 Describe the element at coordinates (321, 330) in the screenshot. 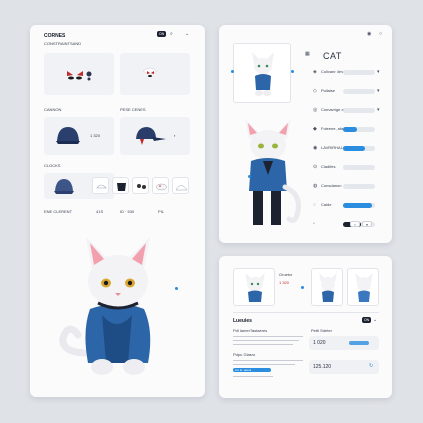

I see `field-label: Petti Sdeter` at that location.